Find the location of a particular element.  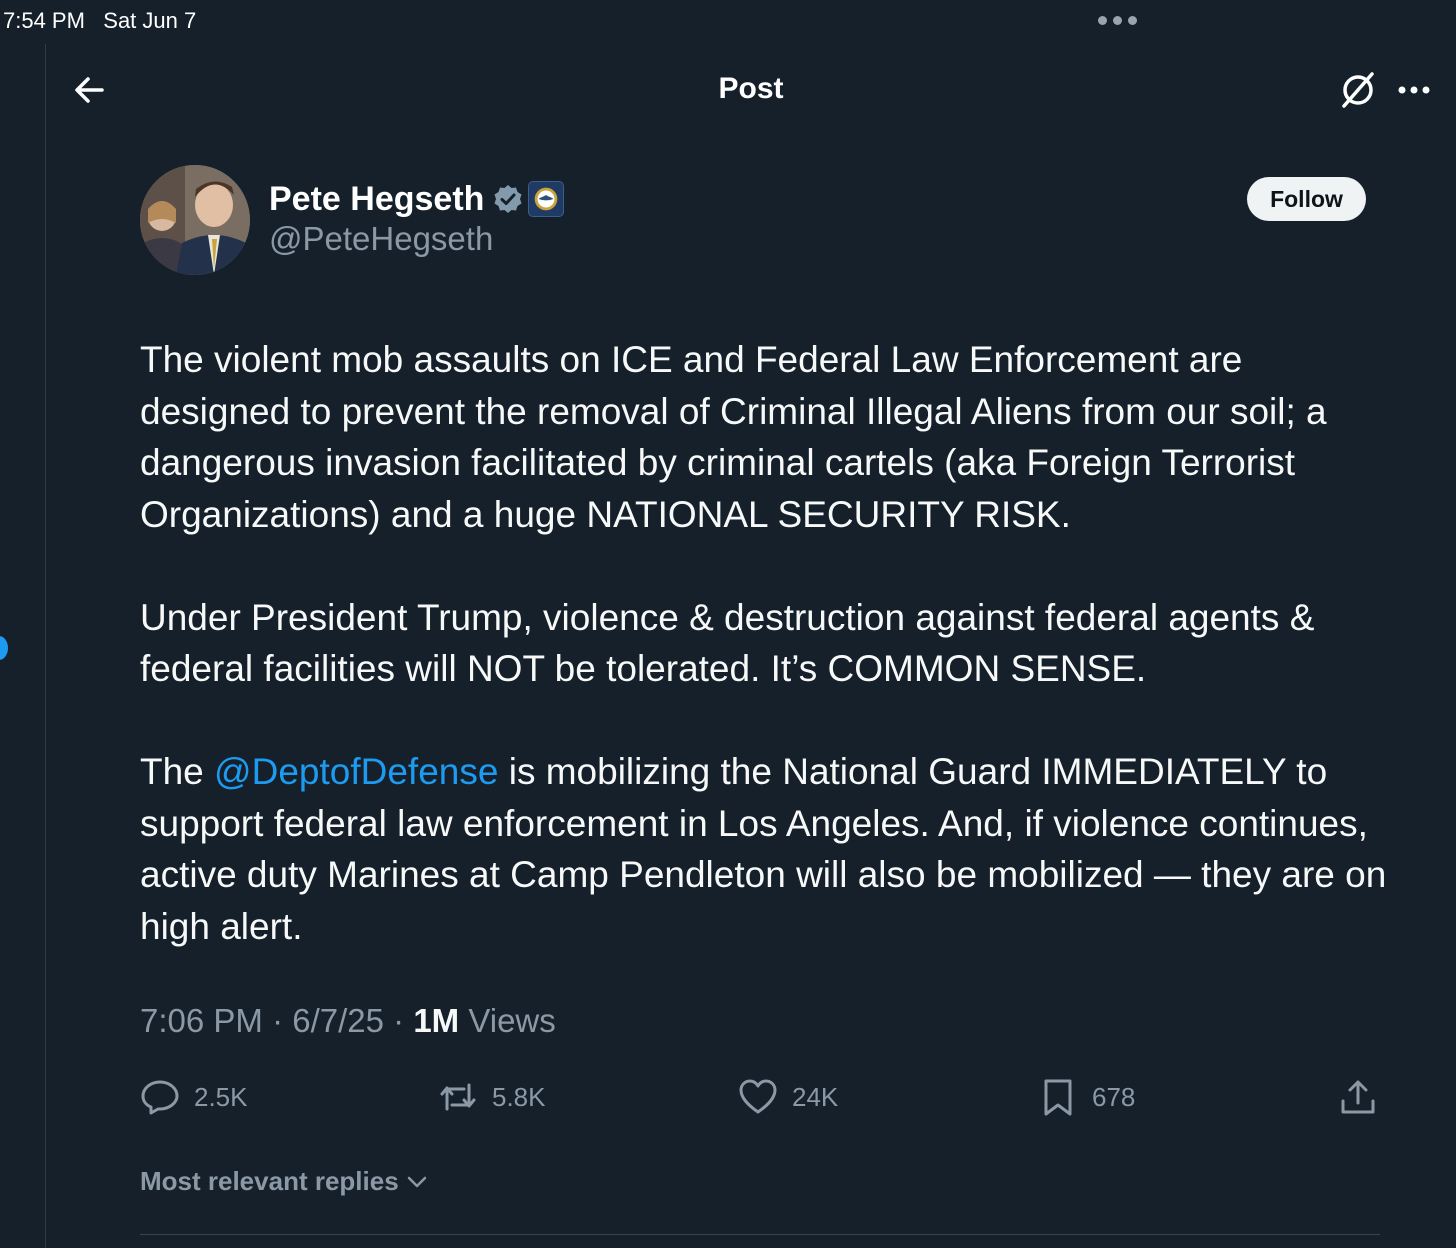

views-label: Views is located at coordinates (507, 1020).